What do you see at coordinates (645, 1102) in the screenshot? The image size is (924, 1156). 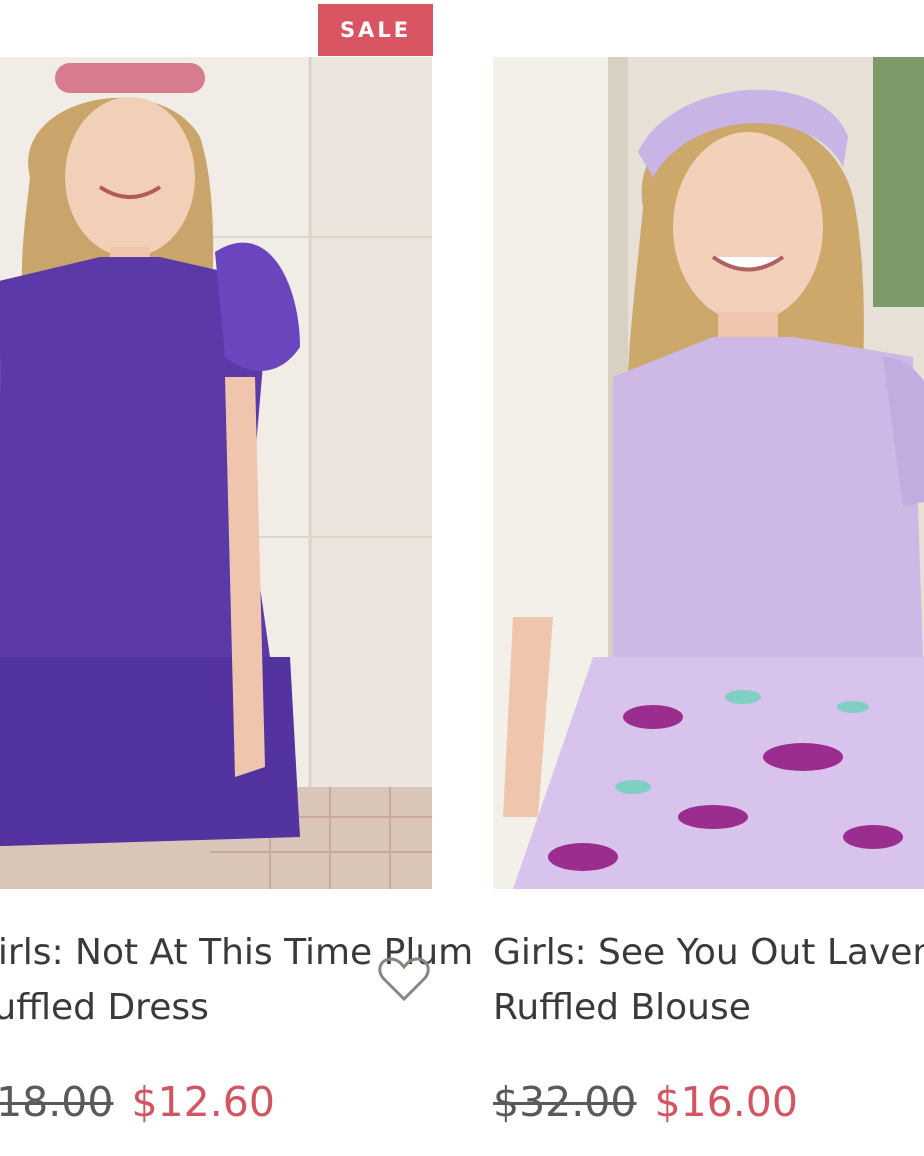 I see `price-row: $32.00 $16.00` at bounding box center [645, 1102].